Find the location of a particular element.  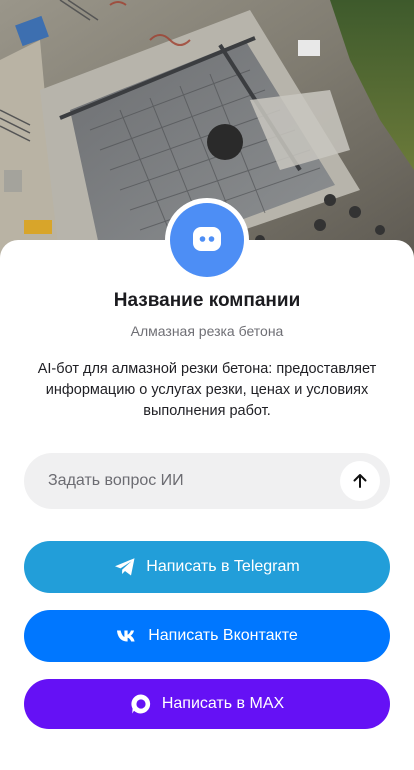

write-telegram-button: Написать в Telegram is located at coordinates (207, 567).